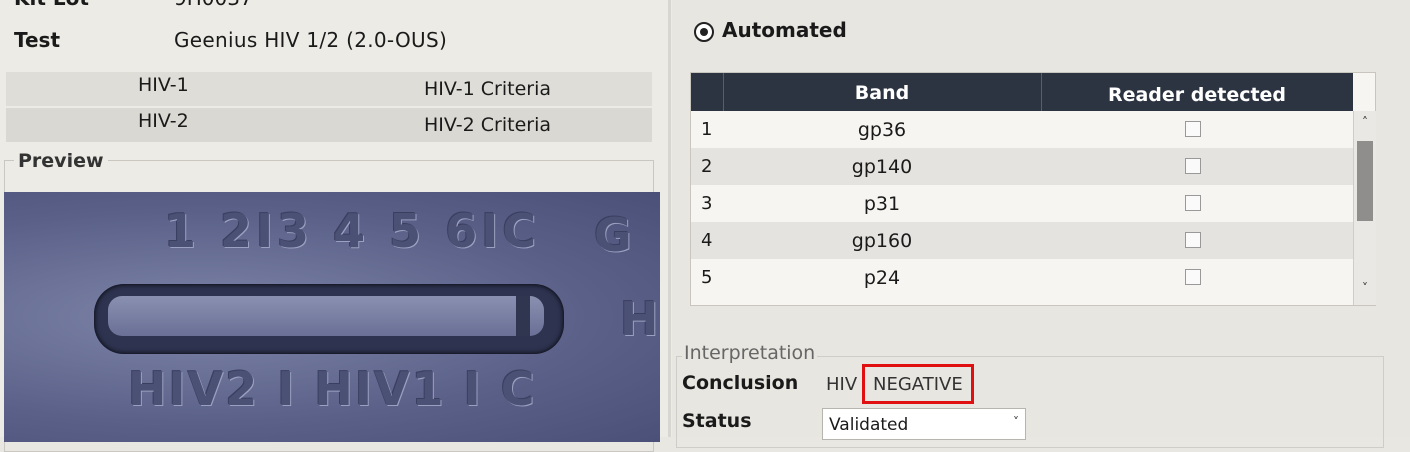  Describe the element at coordinates (707, 277) in the screenshot. I see `row-number: 5` at that location.